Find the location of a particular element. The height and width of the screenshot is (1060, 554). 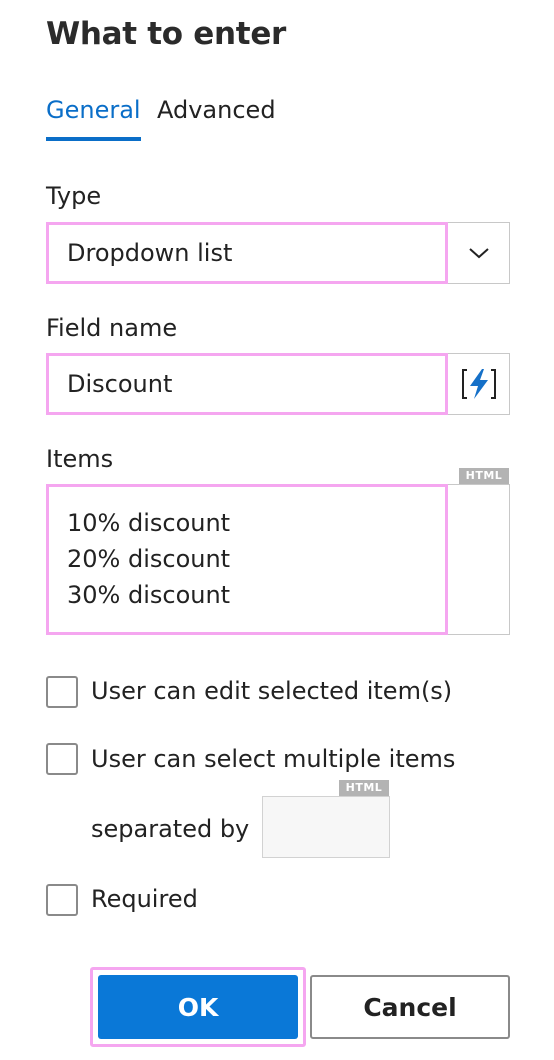

cancel-button: Cancel is located at coordinates (410, 1007).